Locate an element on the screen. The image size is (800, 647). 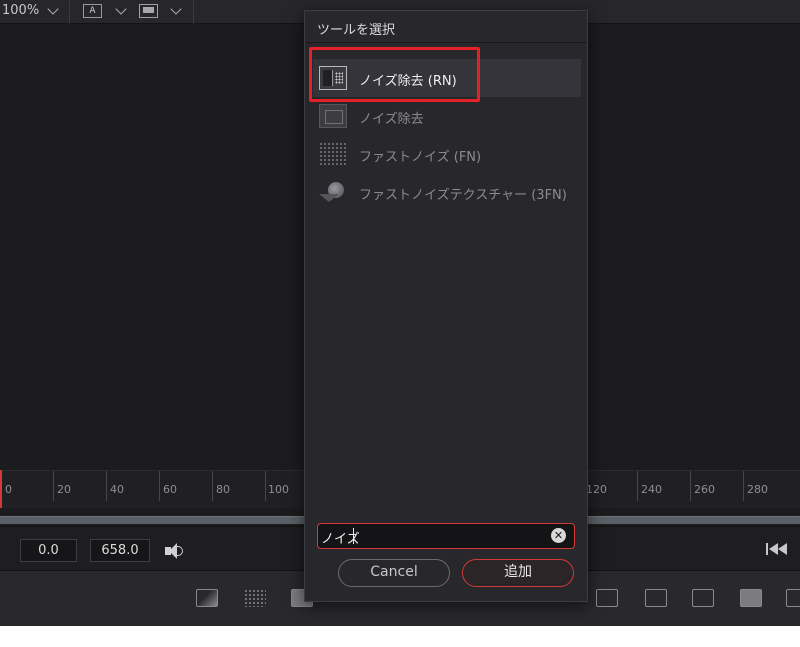
clear-icon: ✕ is located at coordinates (558, 535).